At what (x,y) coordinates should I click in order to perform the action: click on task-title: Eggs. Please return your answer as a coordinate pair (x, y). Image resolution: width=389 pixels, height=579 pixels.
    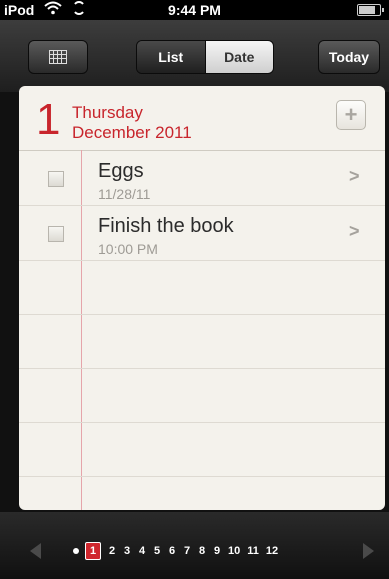
    Looking at the image, I should click on (121, 171).